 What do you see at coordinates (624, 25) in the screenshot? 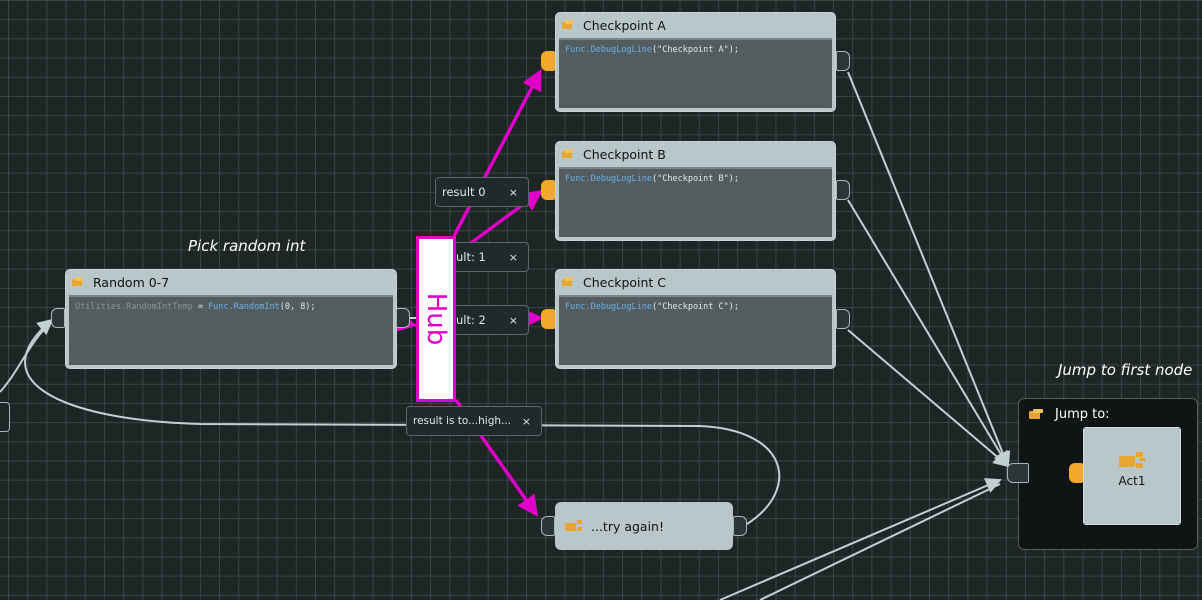
I see `node-title: Checkpoint A` at bounding box center [624, 25].